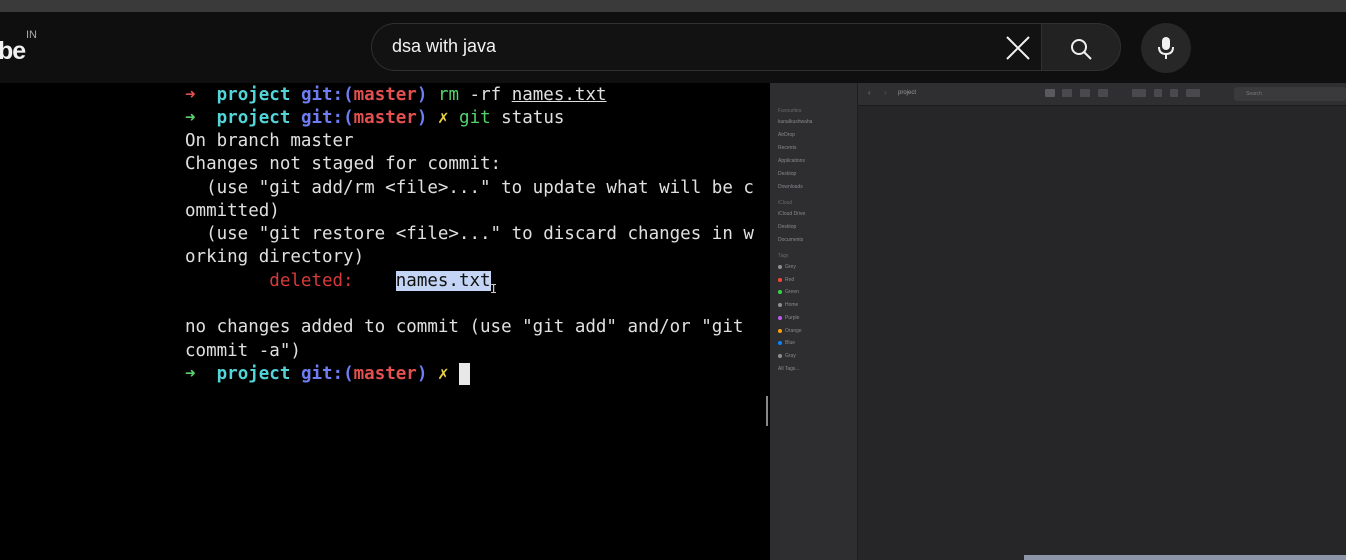 This screenshot has width=1346, height=560. Describe the element at coordinates (559, 95) in the screenshot. I see `command-file: names.txt` at that location.